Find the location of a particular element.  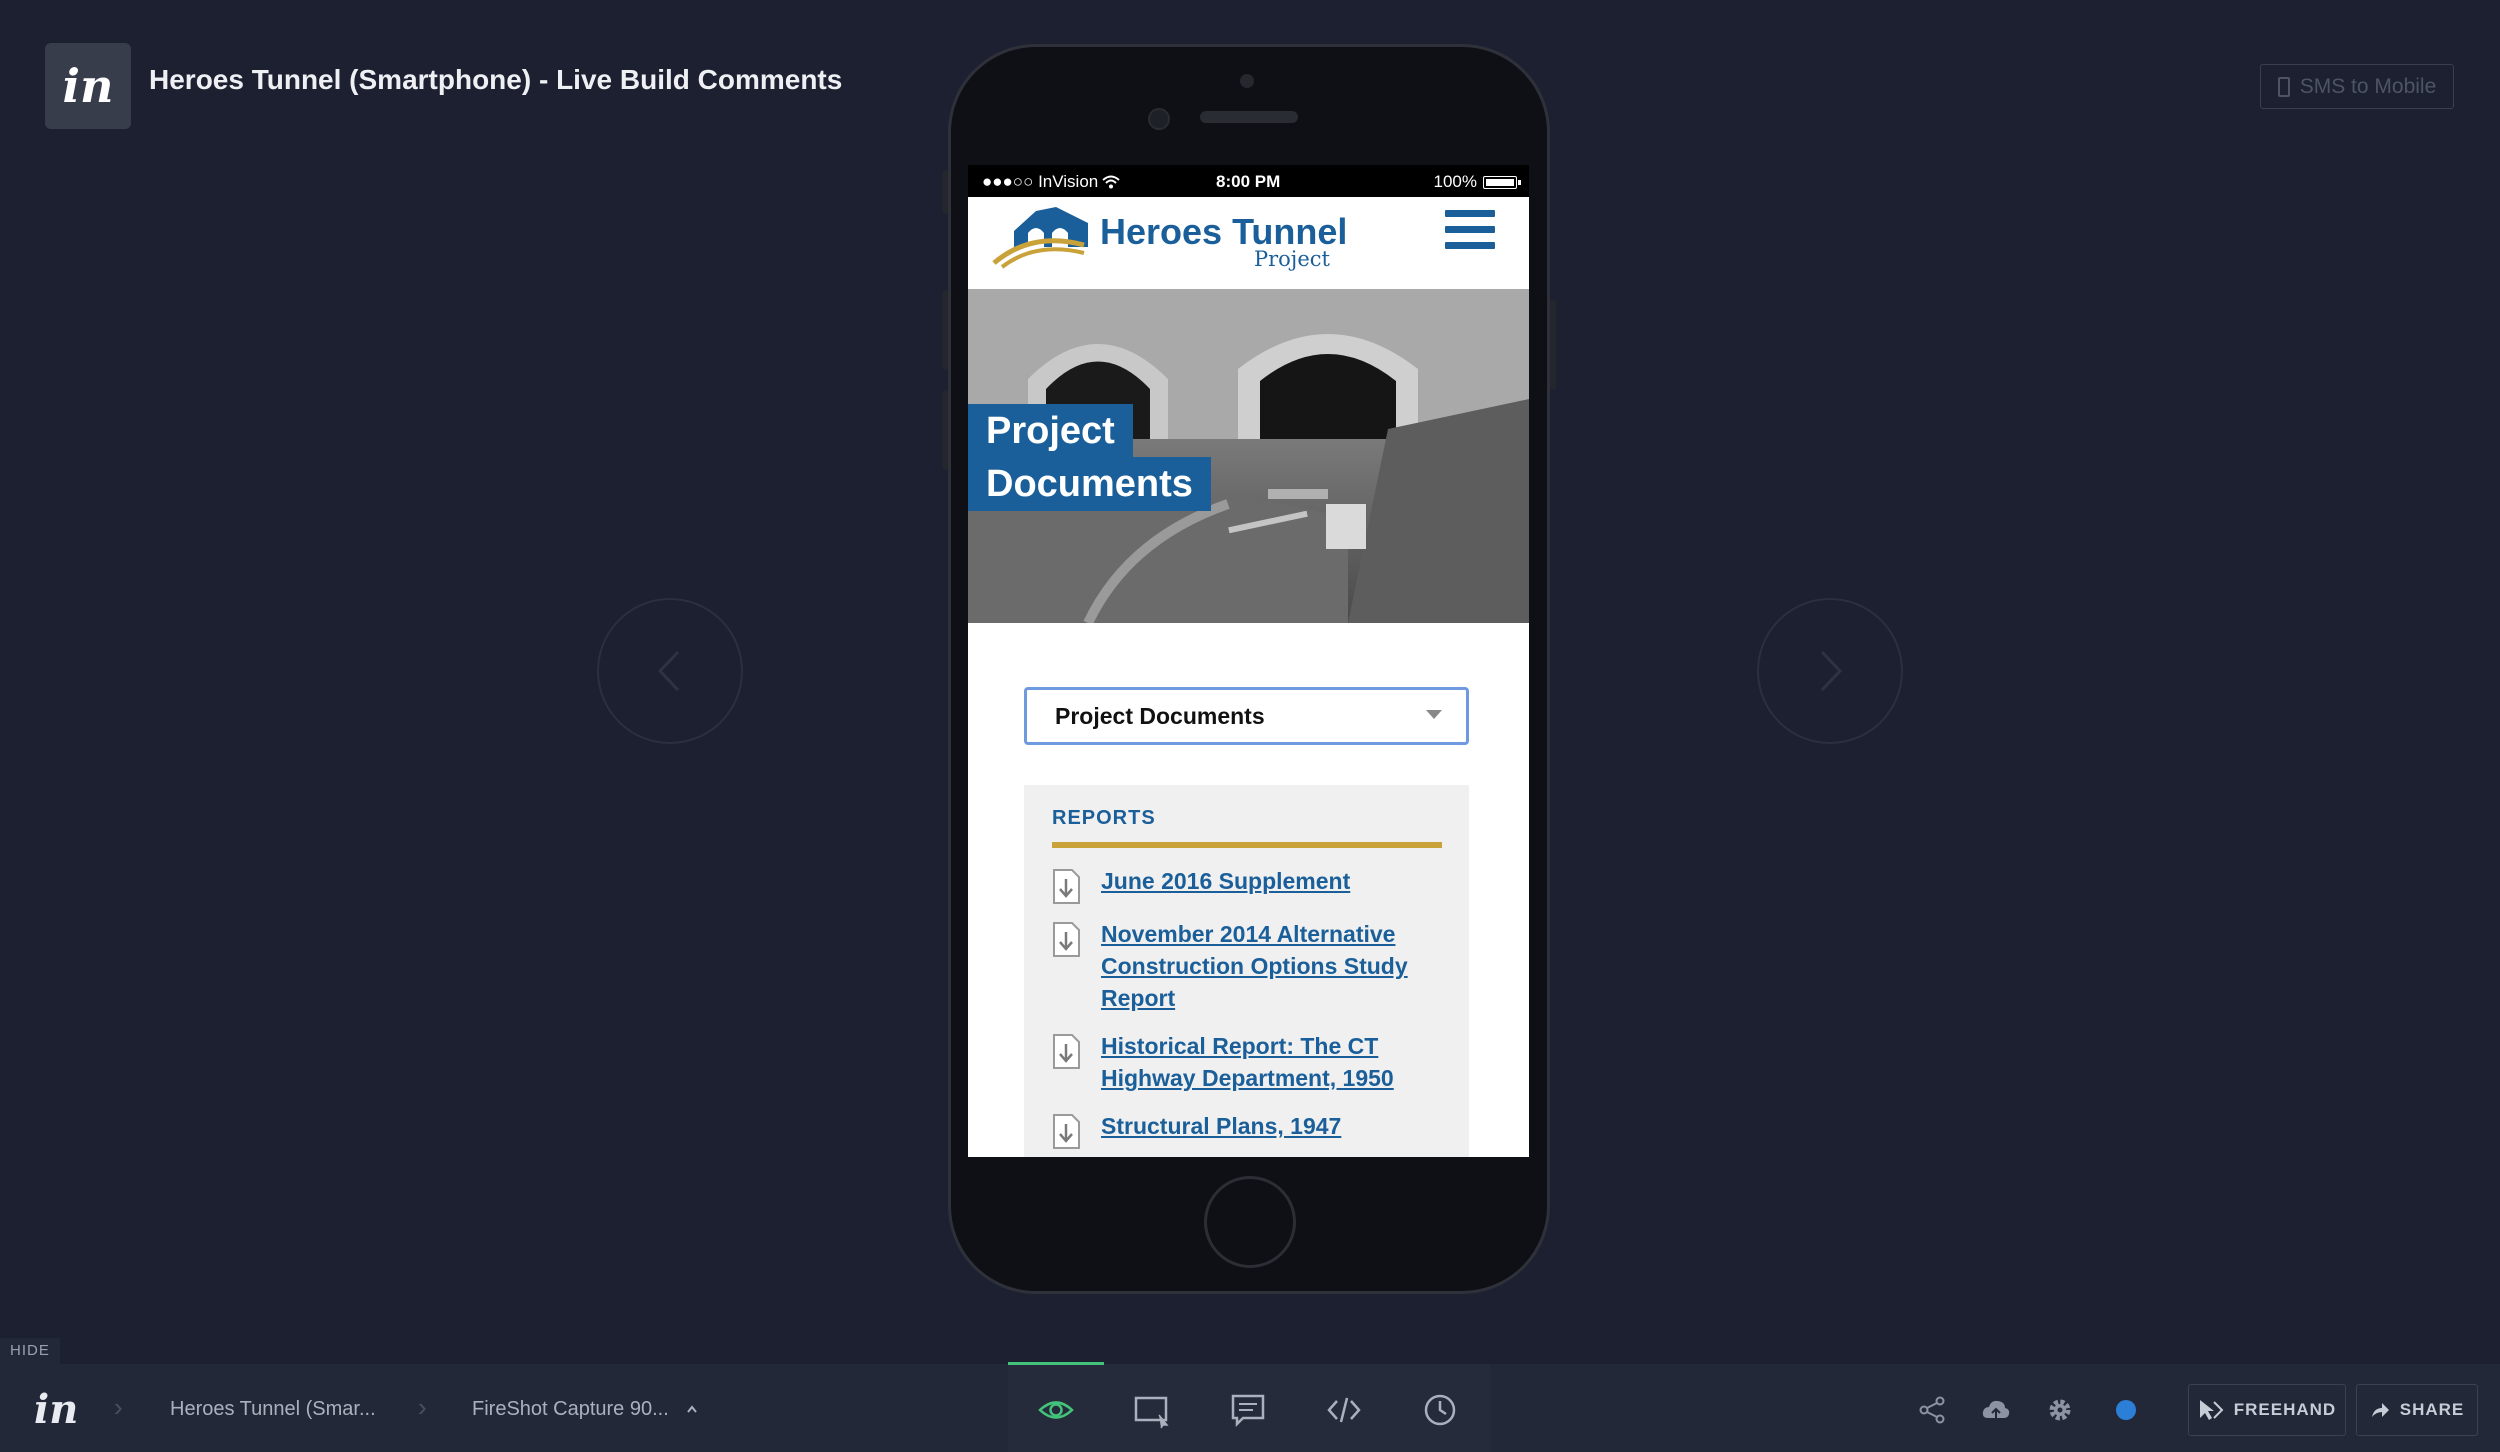

phone-volume-down is located at coordinates (945, 430).